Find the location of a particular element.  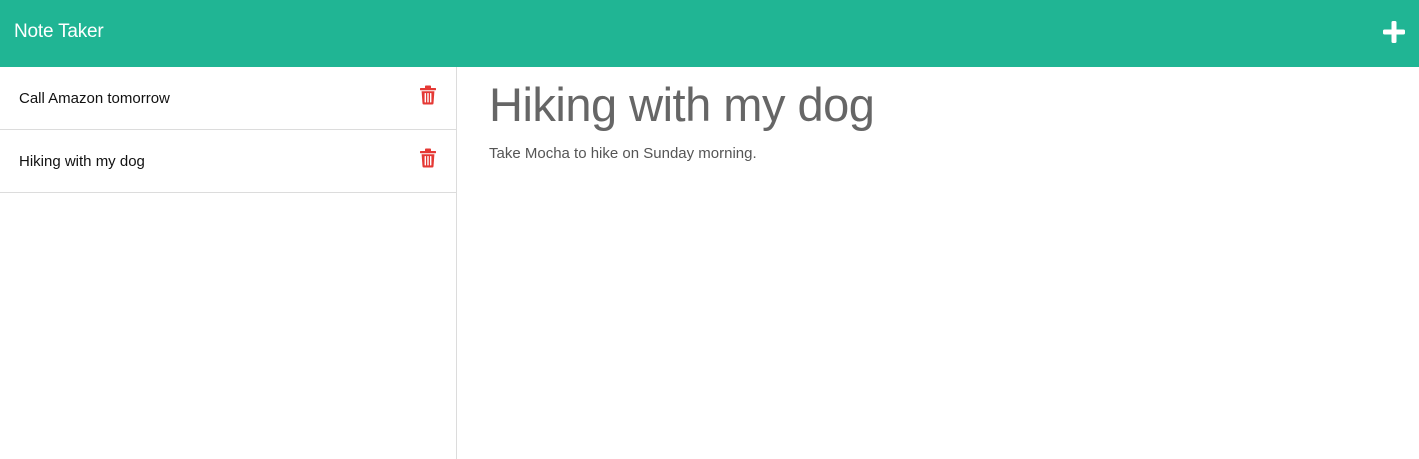

note-list: Call Amazon tomorrow Hiking with my dog is located at coordinates (228, 130).